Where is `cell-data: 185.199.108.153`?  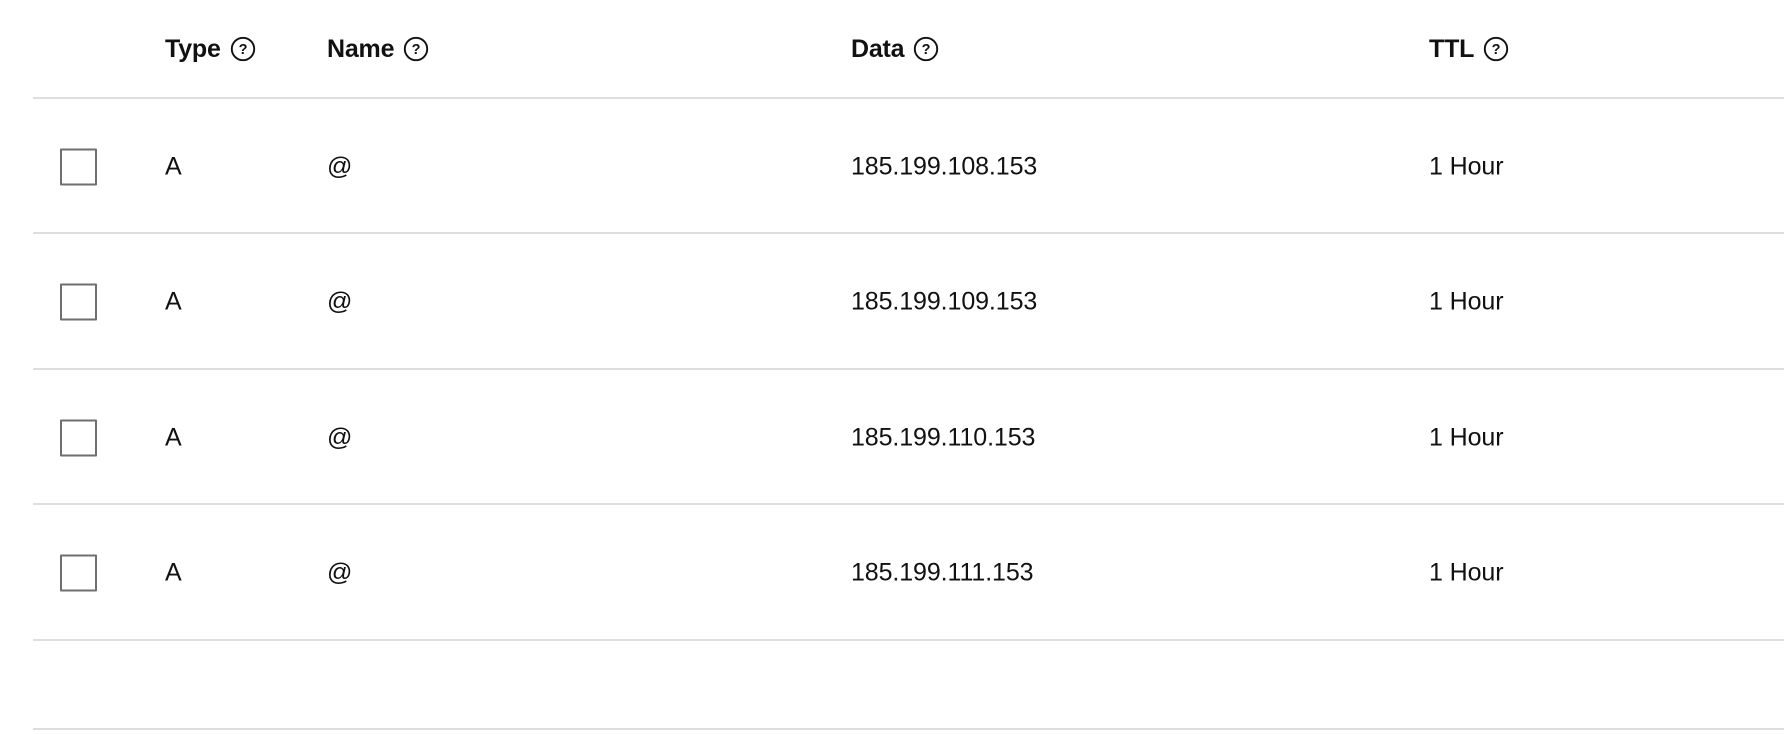 cell-data: 185.199.108.153 is located at coordinates (944, 166).